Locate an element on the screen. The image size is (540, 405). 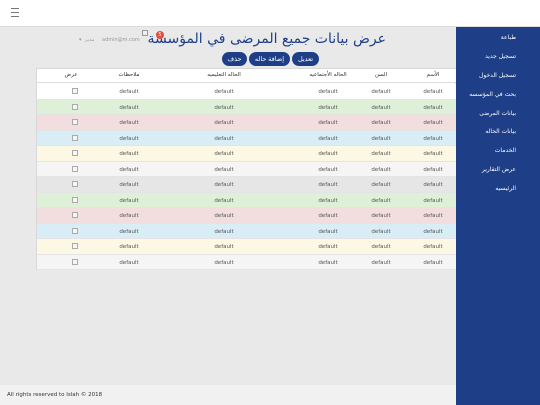
col-header-view: عرض is located at coordinates (71, 75).